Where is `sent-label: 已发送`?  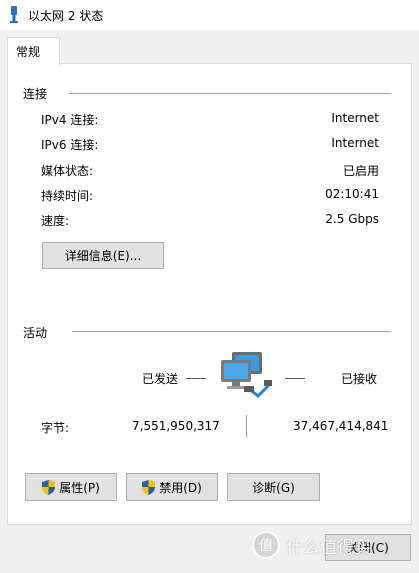 sent-label: 已发送 is located at coordinates (160, 379).